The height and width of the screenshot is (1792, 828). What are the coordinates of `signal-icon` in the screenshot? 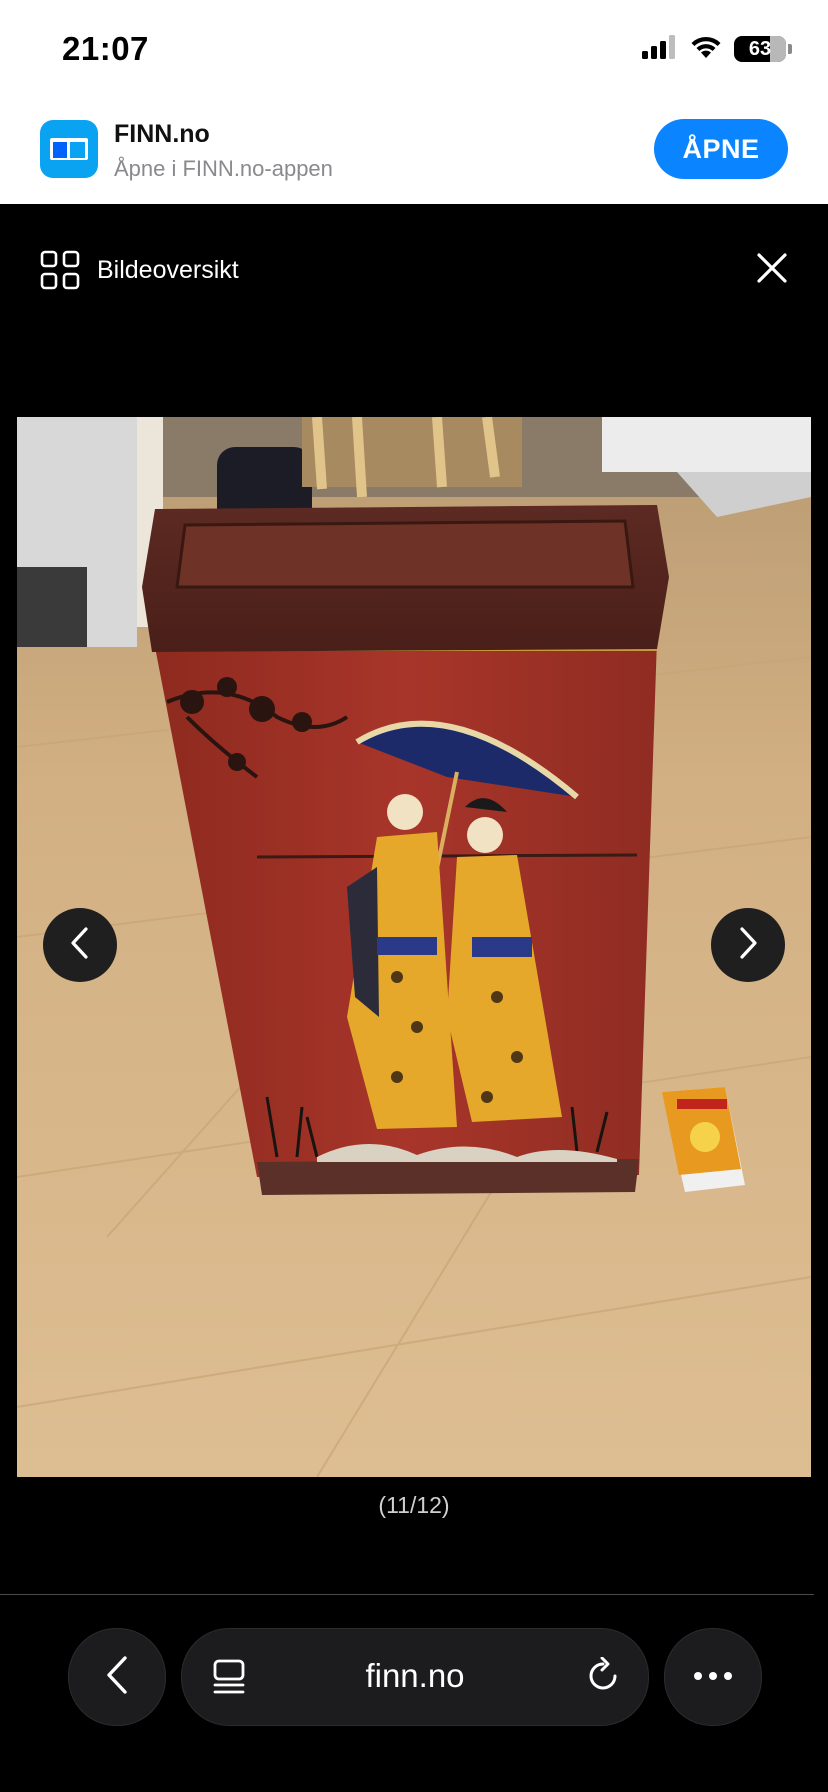 It's located at (660, 49).